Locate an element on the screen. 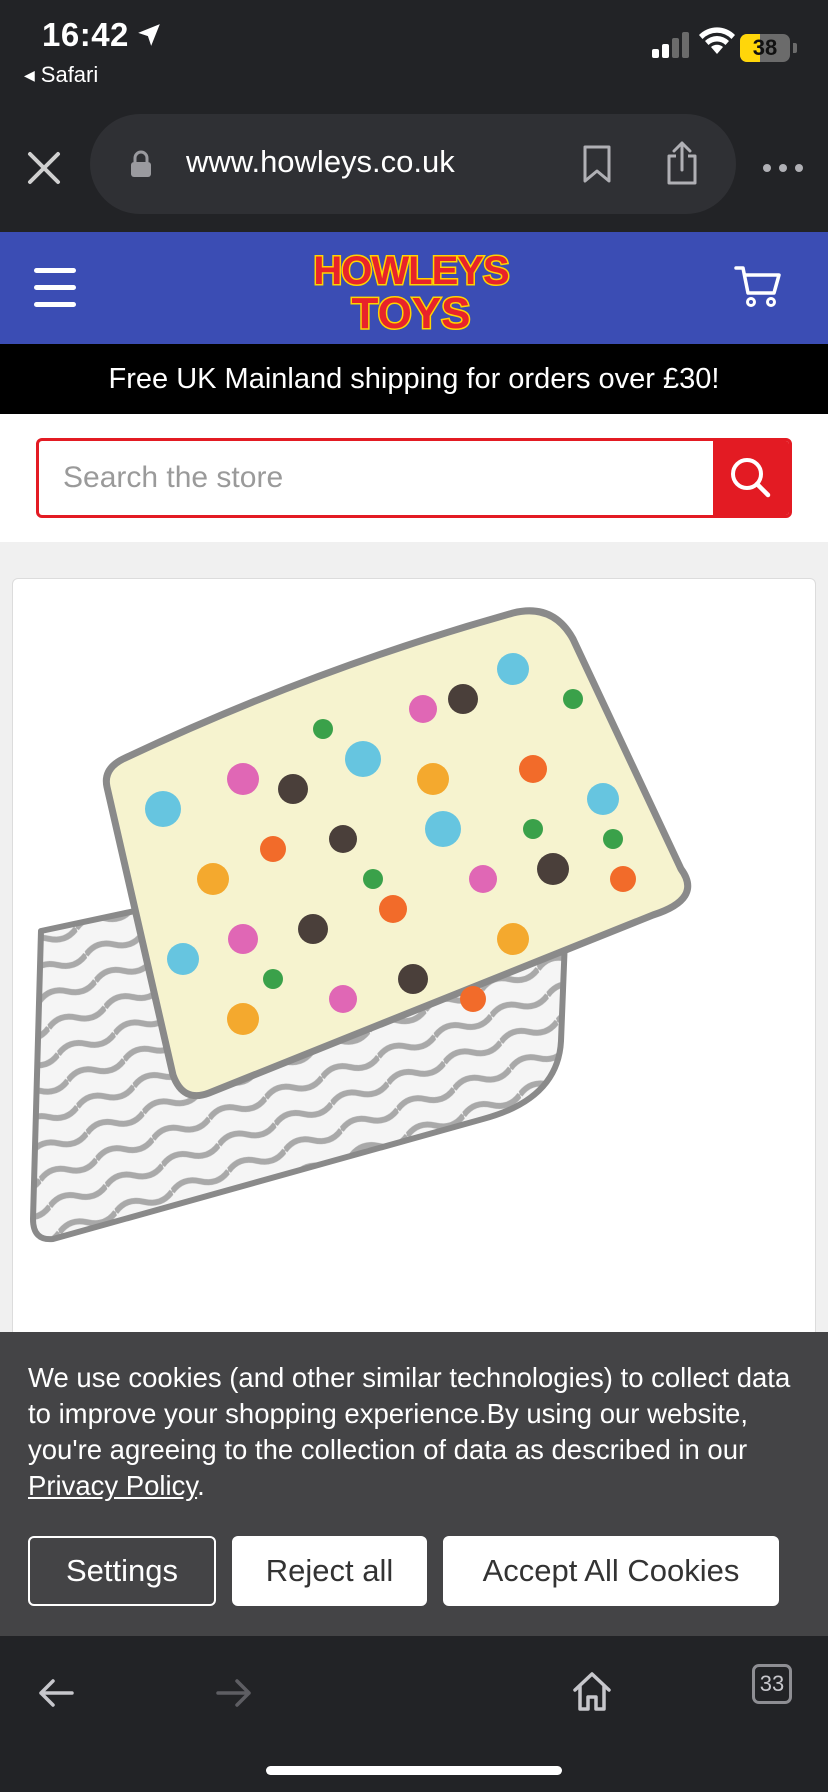 The height and width of the screenshot is (1792, 828). back-app-label: Safari is located at coordinates (69, 74).